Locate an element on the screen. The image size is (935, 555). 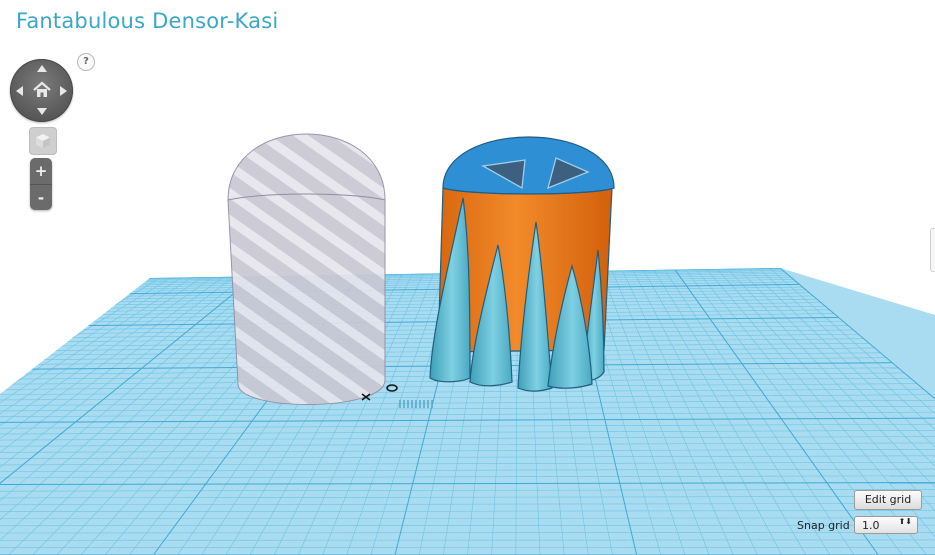
zoom-in-button: + is located at coordinates (41, 171).